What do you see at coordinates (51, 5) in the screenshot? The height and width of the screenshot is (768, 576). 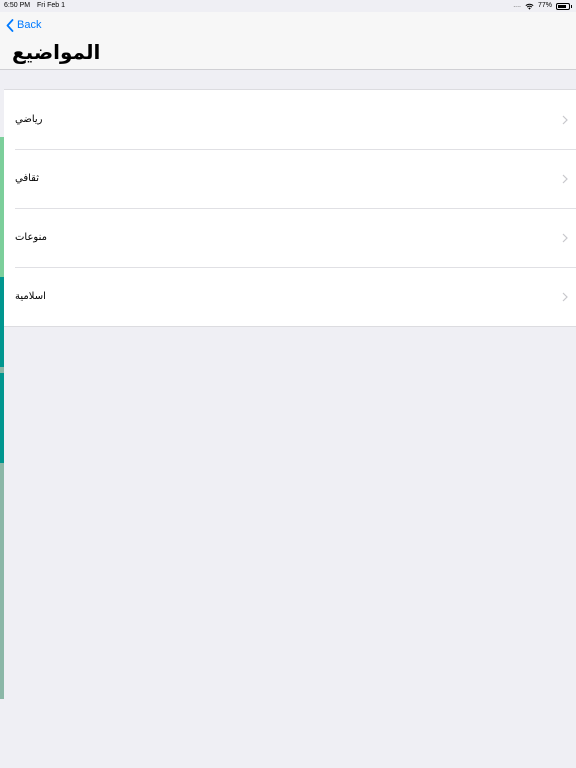 I see `status-date: Fri Feb 1` at bounding box center [51, 5].